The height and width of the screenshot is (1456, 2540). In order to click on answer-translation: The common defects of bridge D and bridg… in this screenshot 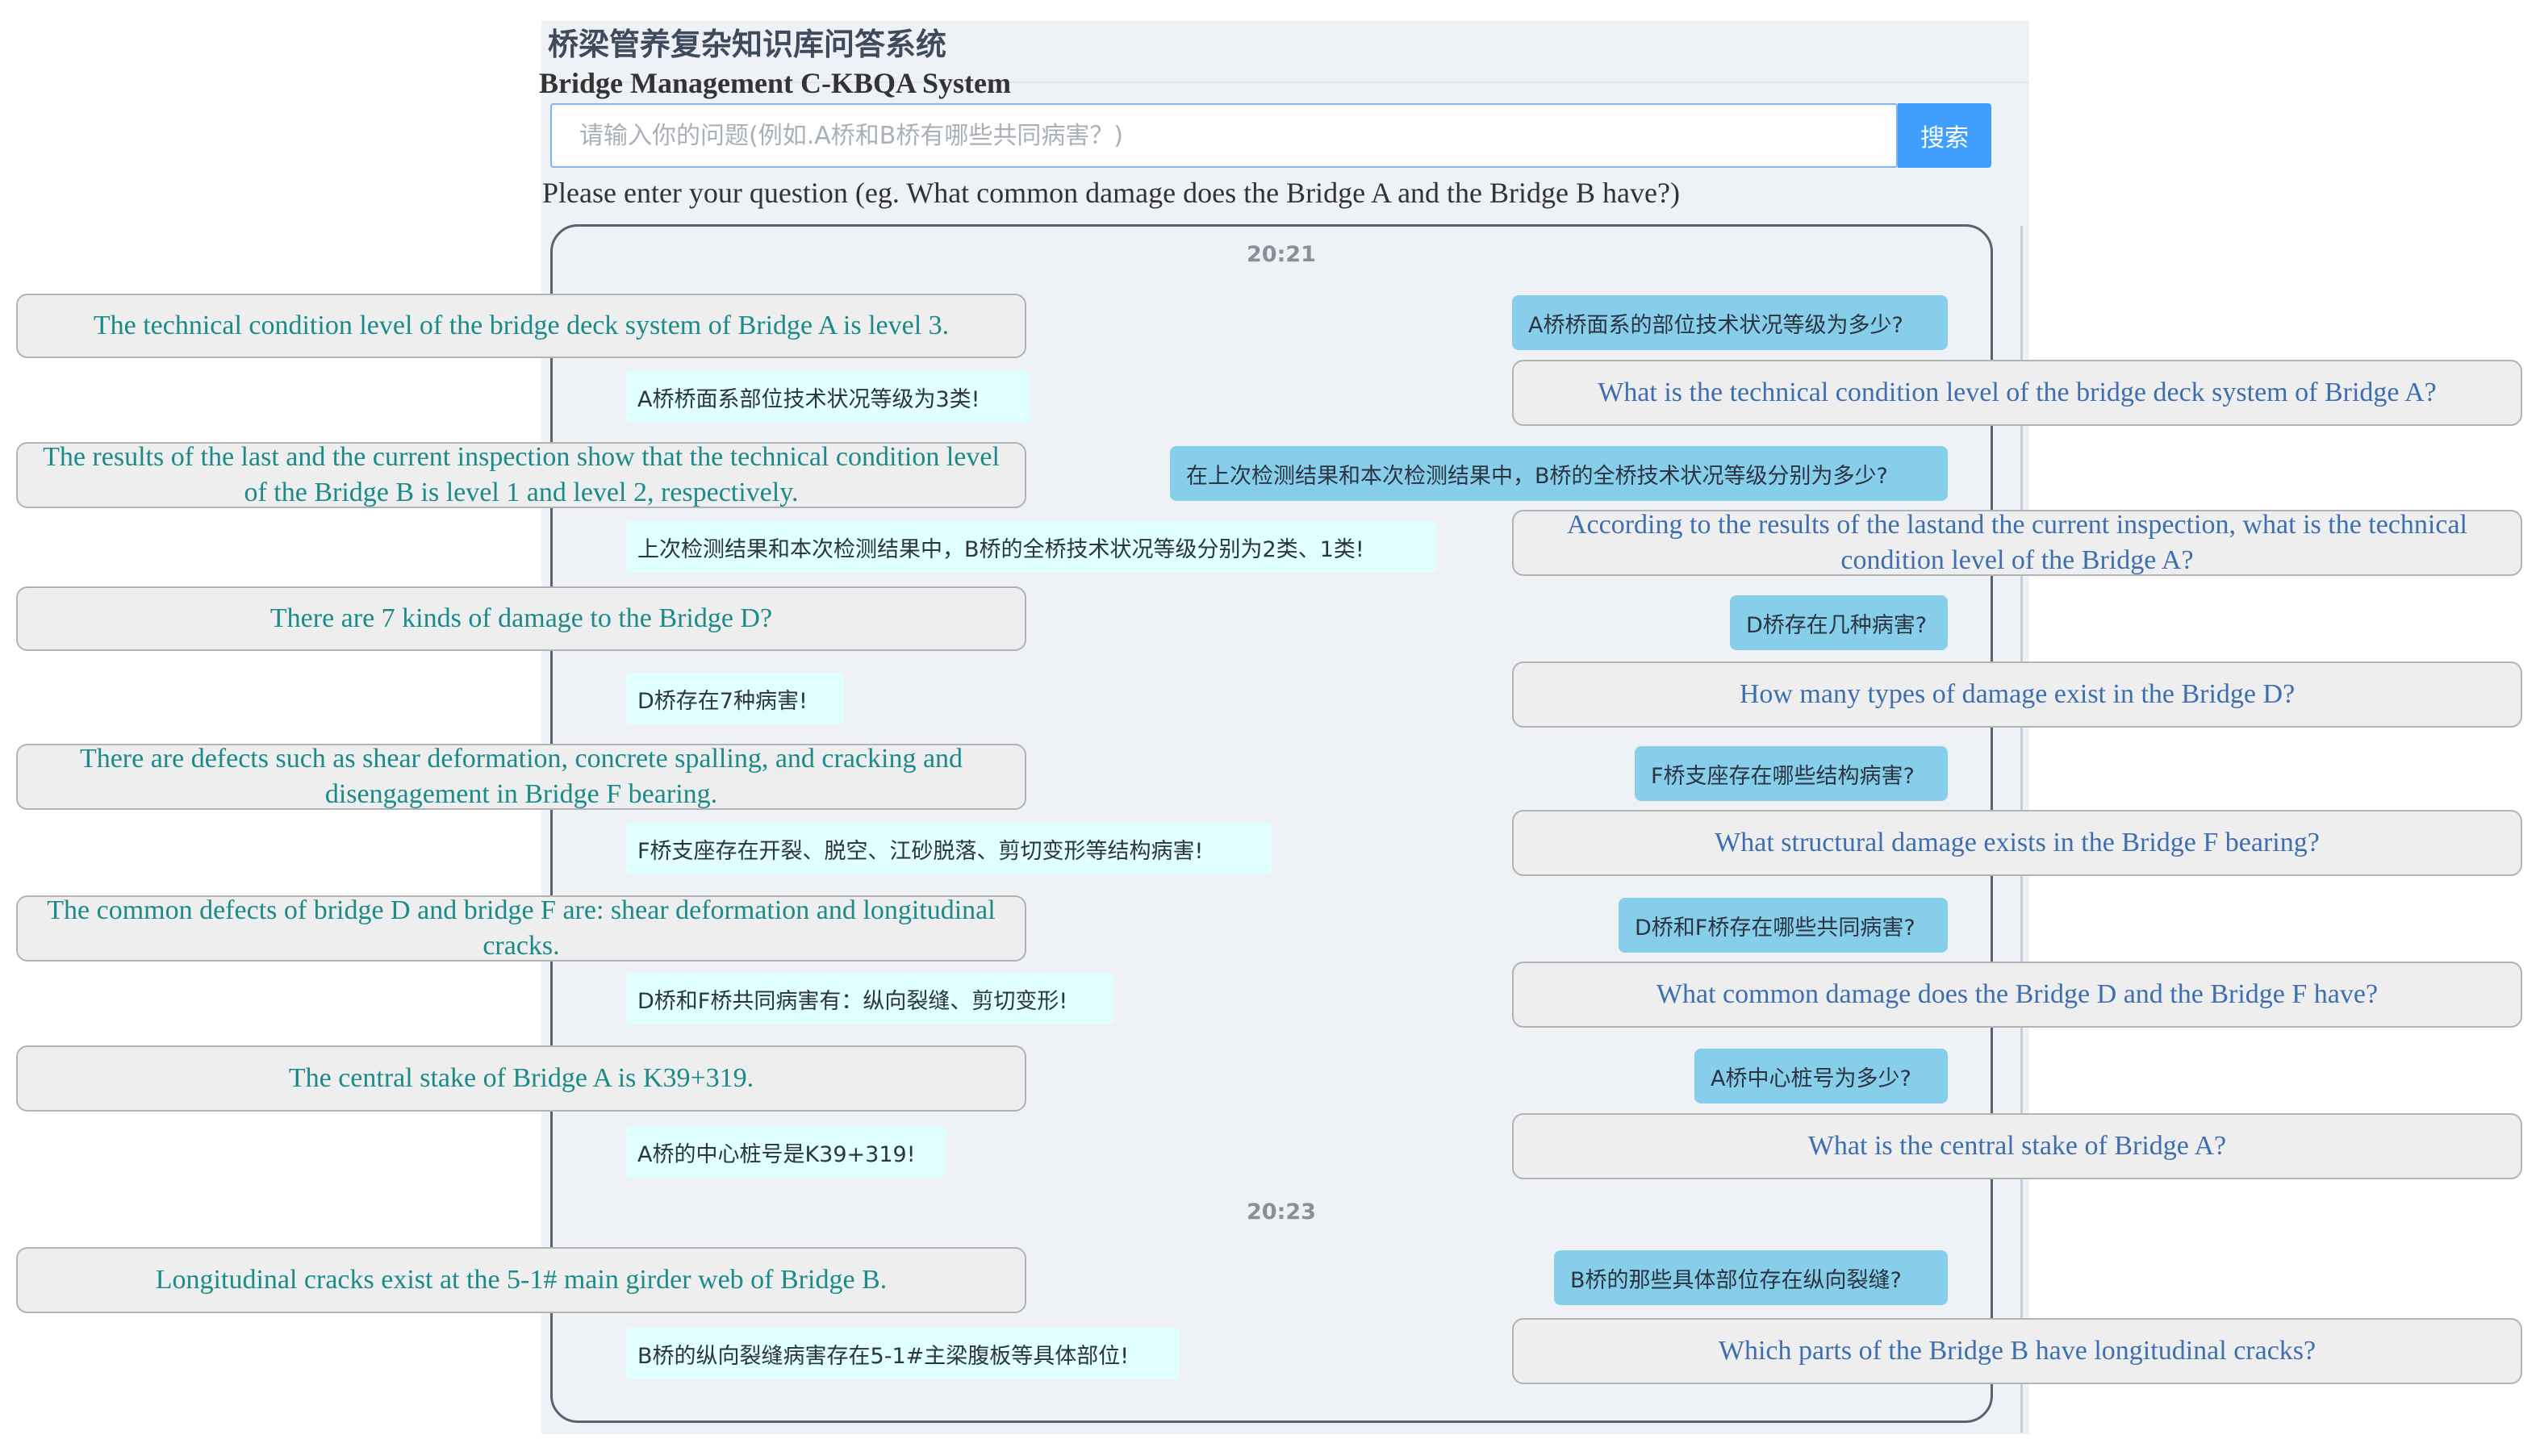, I will do `click(521, 929)`.